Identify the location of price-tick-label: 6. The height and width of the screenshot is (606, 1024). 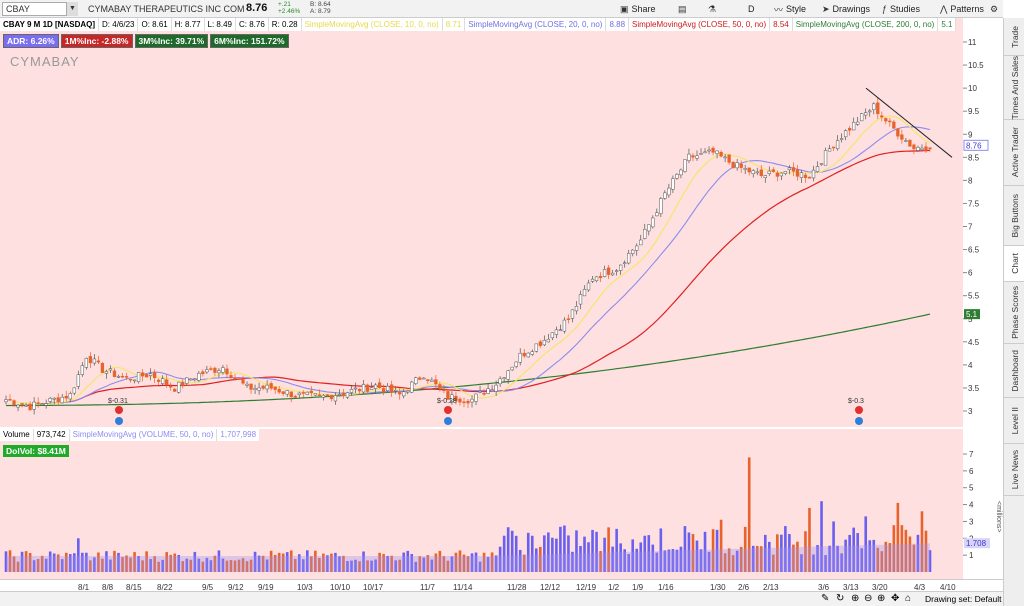
(970, 273).